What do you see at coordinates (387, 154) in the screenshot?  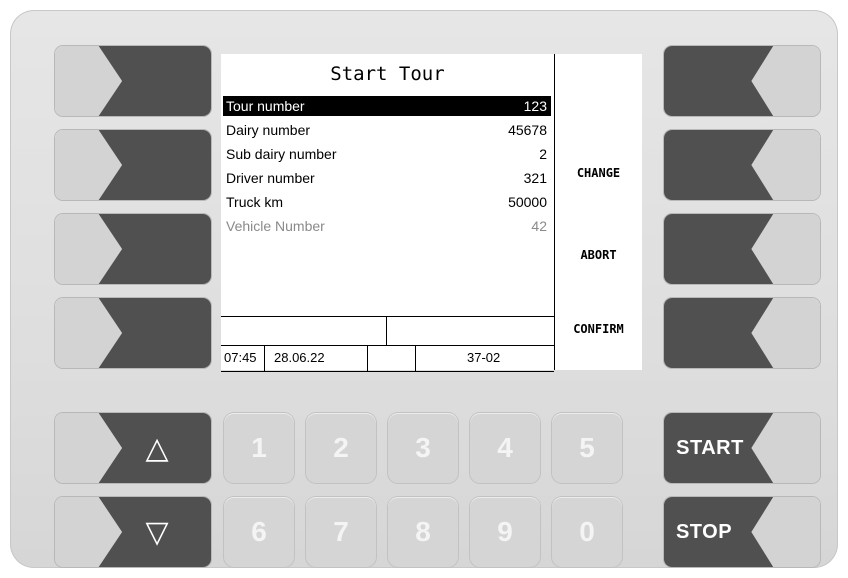 I see `field-row-sub-dairy-number: Sub dairy number 2` at bounding box center [387, 154].